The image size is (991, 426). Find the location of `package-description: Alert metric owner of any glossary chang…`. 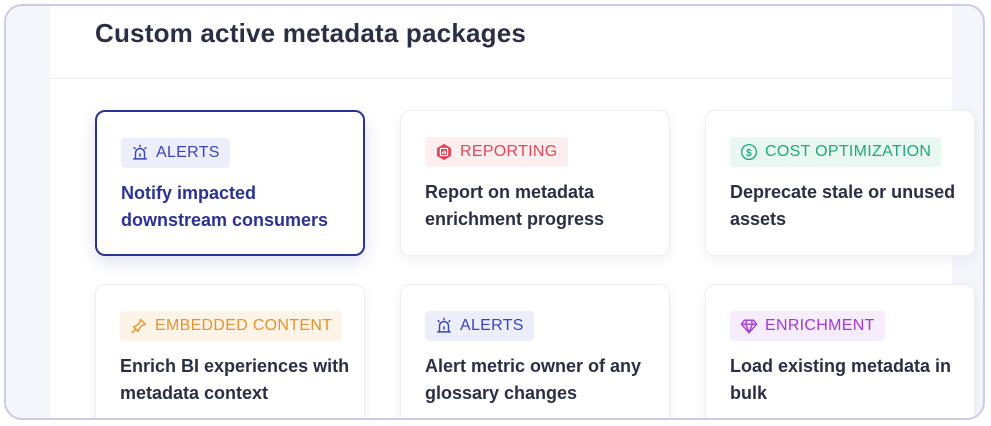

package-description: Alert metric owner of any glossary chang… is located at coordinates (533, 379).